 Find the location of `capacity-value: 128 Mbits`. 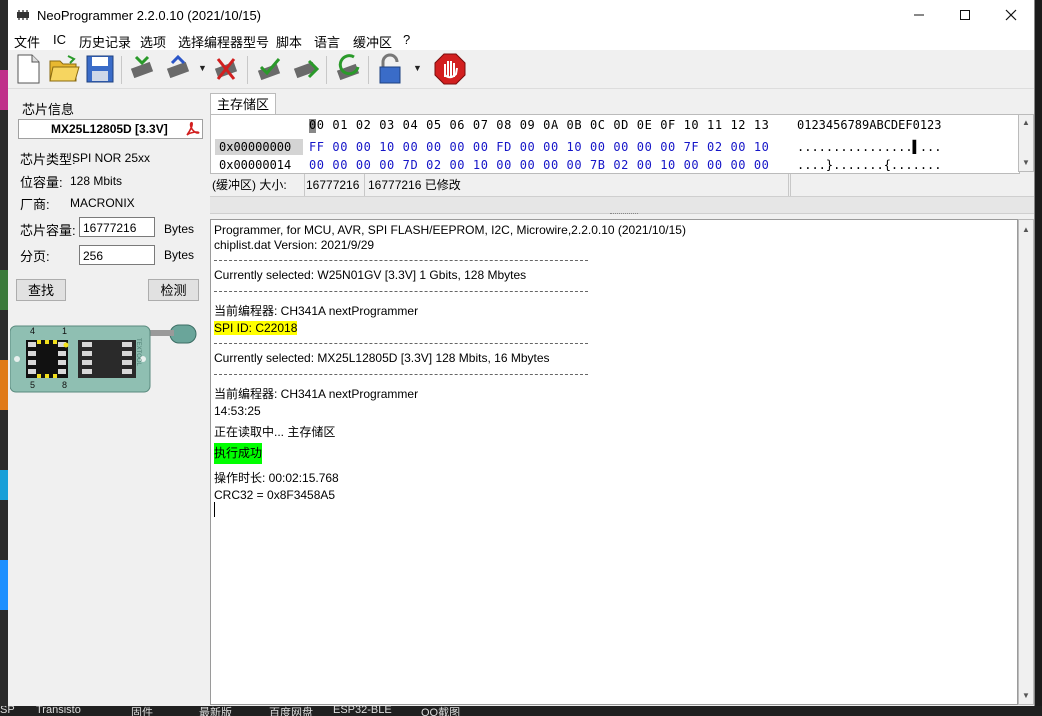

capacity-value: 128 Mbits is located at coordinates (96, 181).